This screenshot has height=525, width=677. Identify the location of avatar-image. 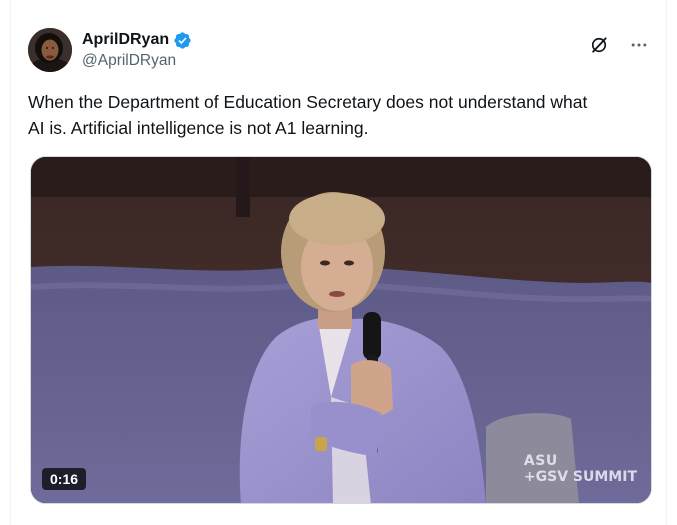
(50, 50).